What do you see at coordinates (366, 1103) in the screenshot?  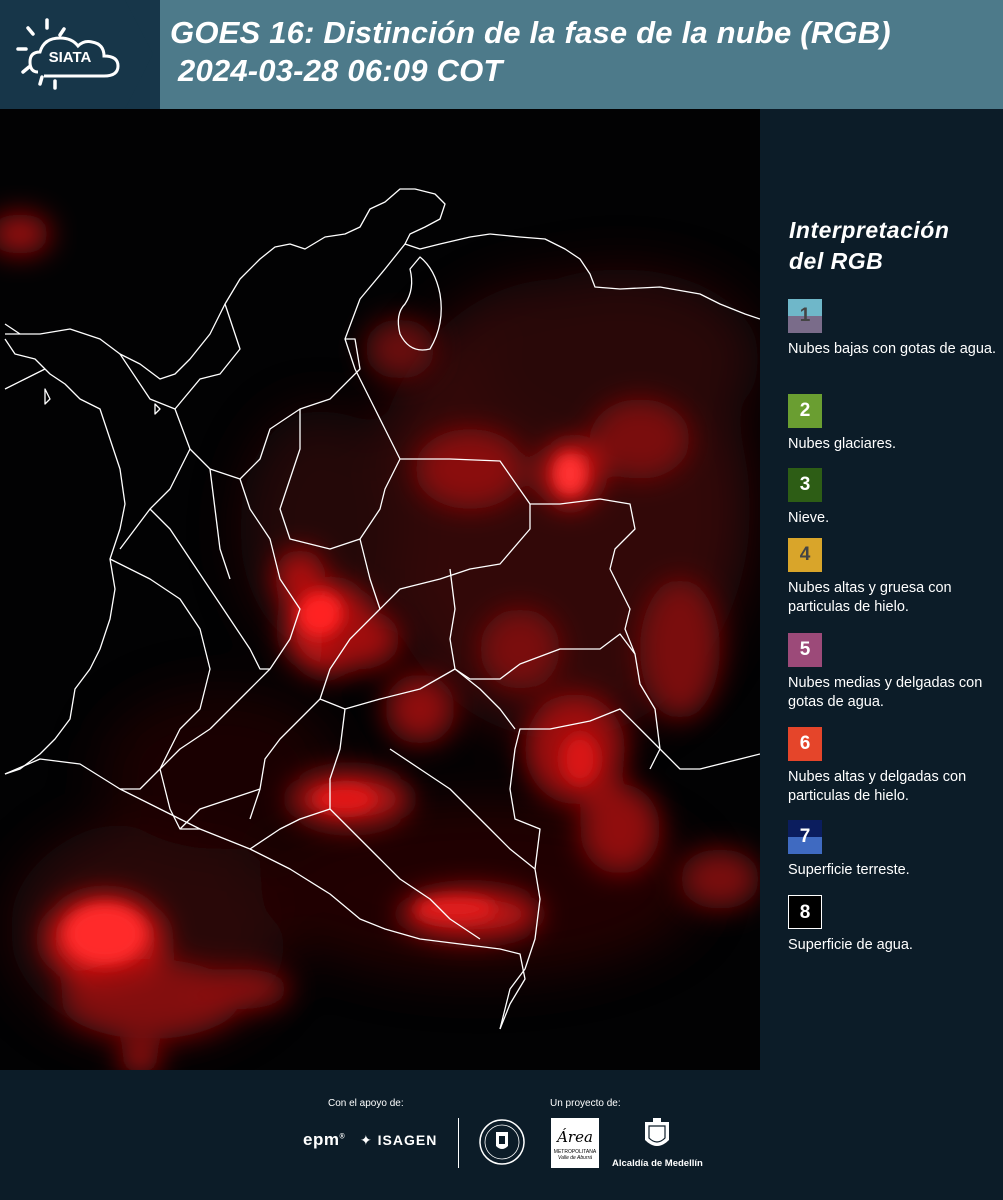 I see `support-label: Con el apoyo de:` at bounding box center [366, 1103].